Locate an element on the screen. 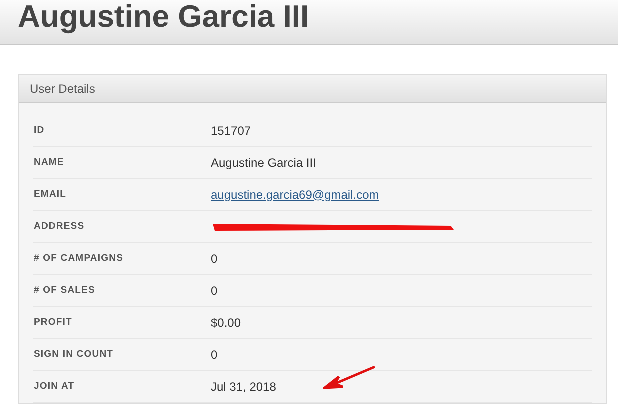 This screenshot has width=618, height=405. field-value: Augustine Garcia III is located at coordinates (263, 163).